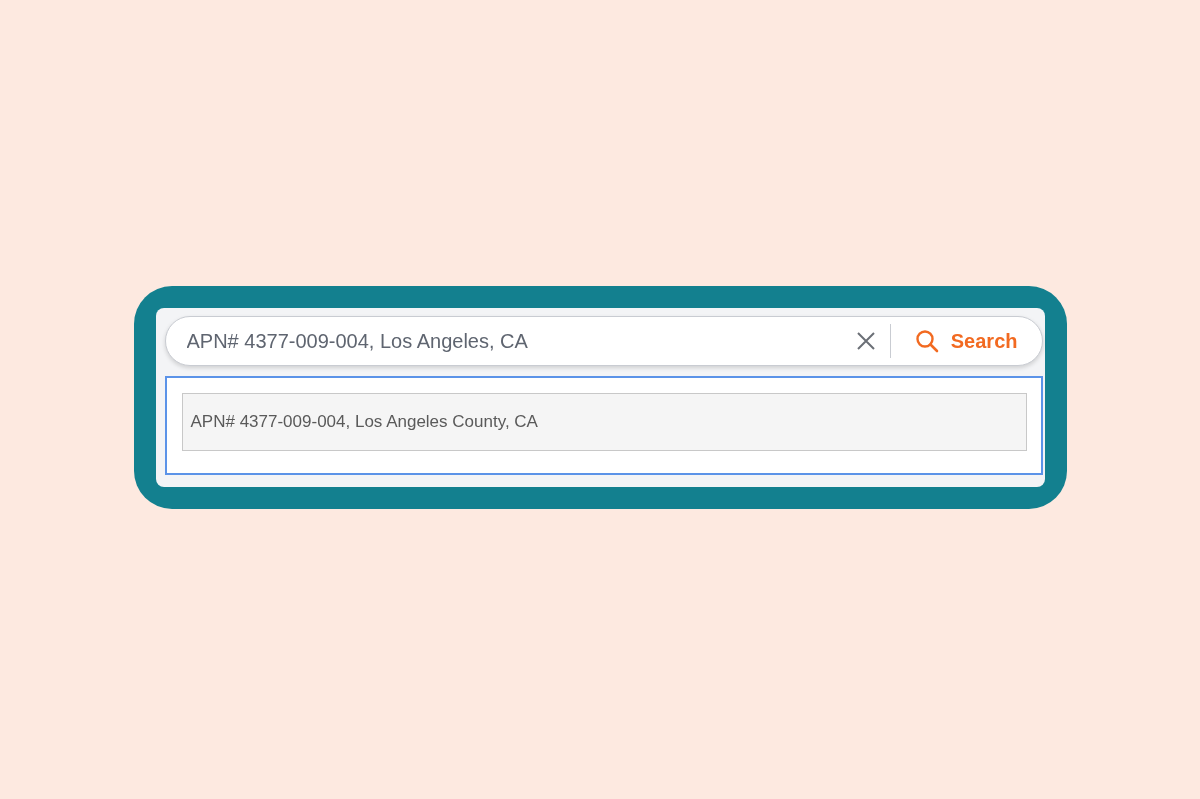 Image resolution: width=1200 pixels, height=799 pixels. I want to click on search-field: APN# 4377-009-004, Los Angeles, CA Search, so click(603, 341).